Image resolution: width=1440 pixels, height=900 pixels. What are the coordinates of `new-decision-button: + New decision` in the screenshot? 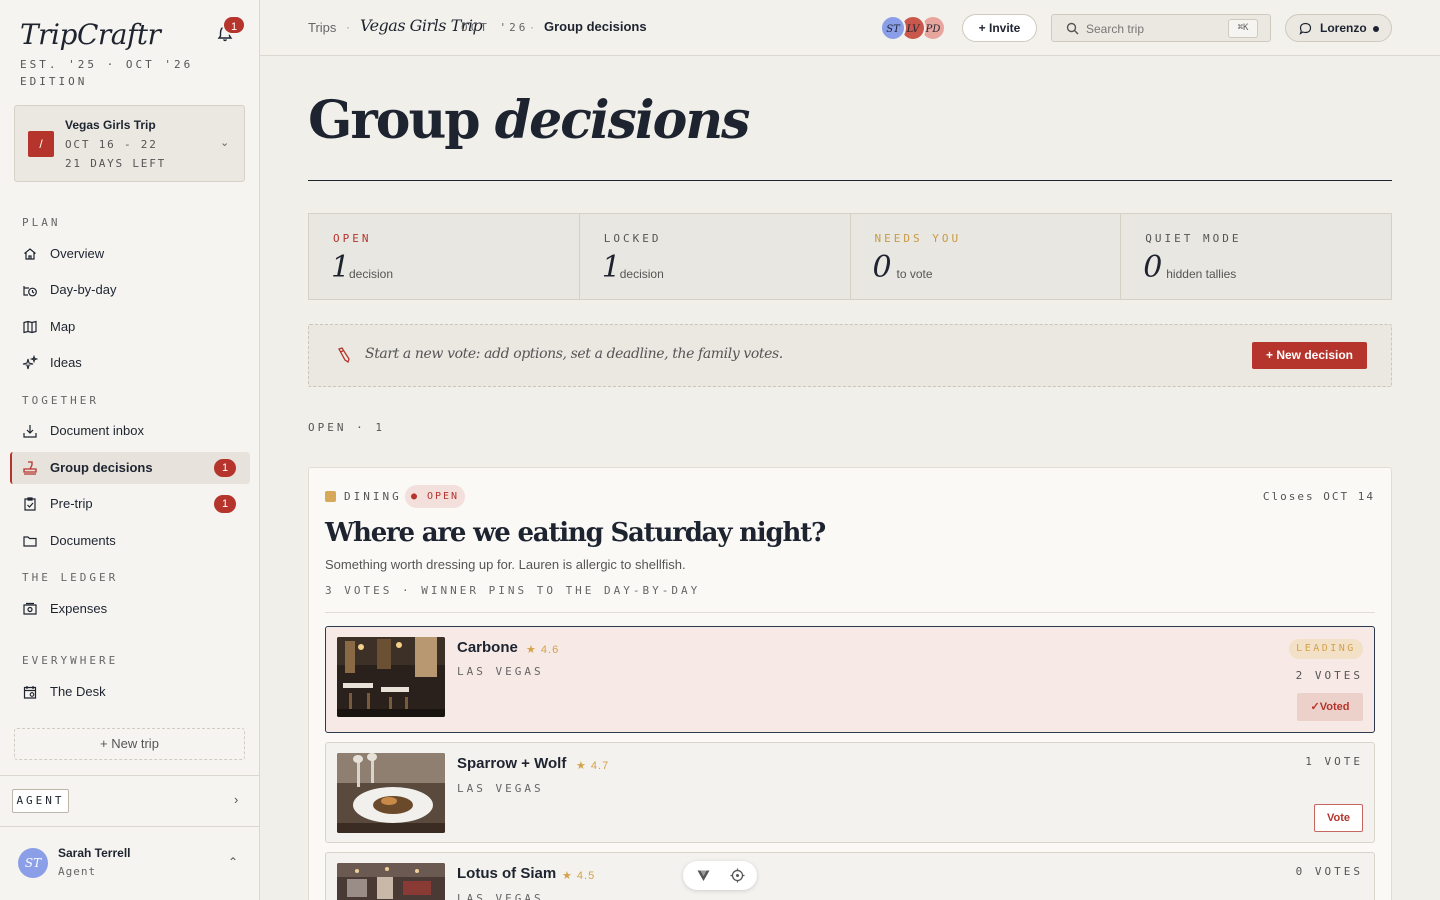 It's located at (1309, 355).